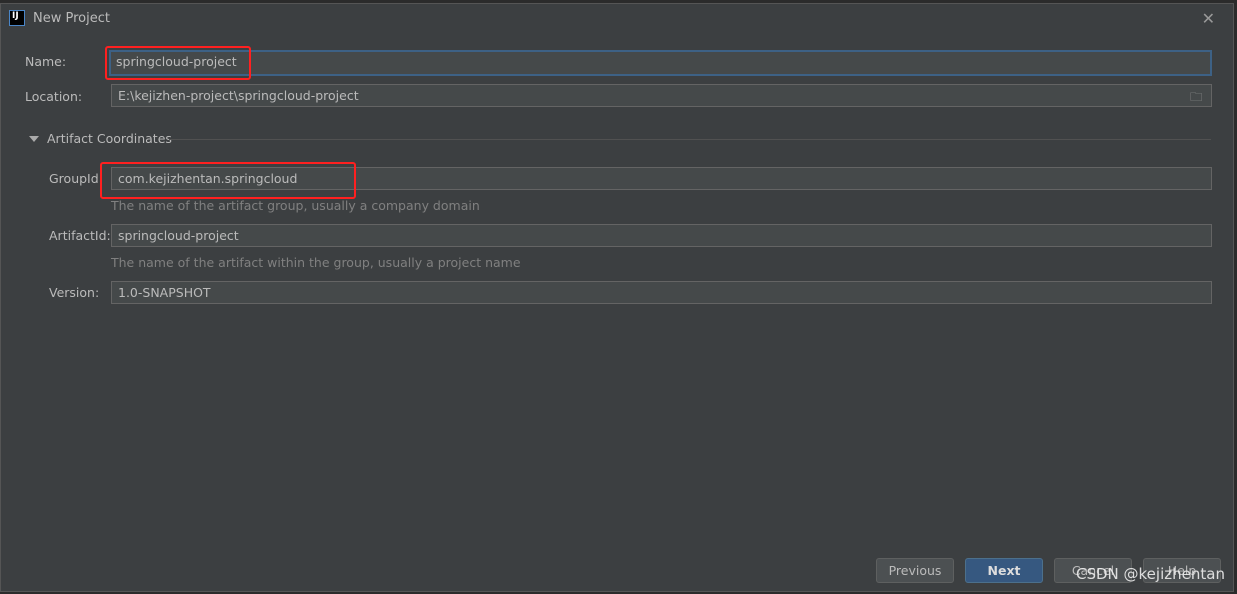 The height and width of the screenshot is (594, 1237). I want to click on title-bar: IJ New Project, so click(59, 18).